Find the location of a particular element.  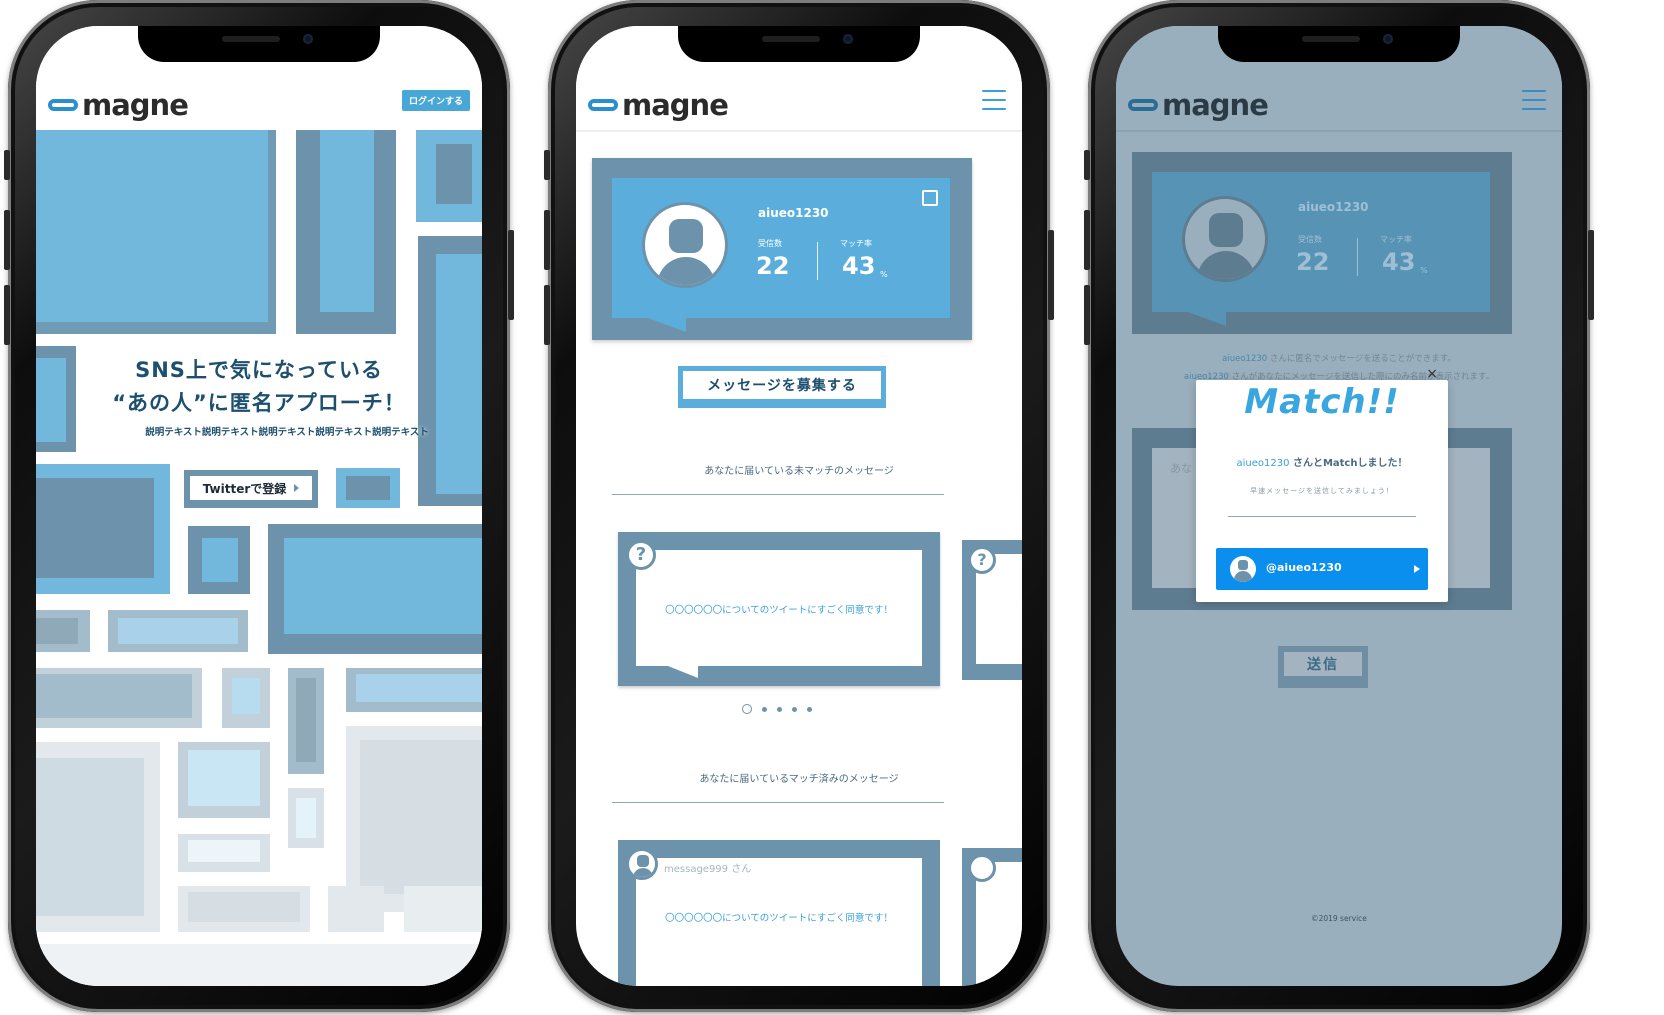

close-icon: × is located at coordinates (1432, 374).